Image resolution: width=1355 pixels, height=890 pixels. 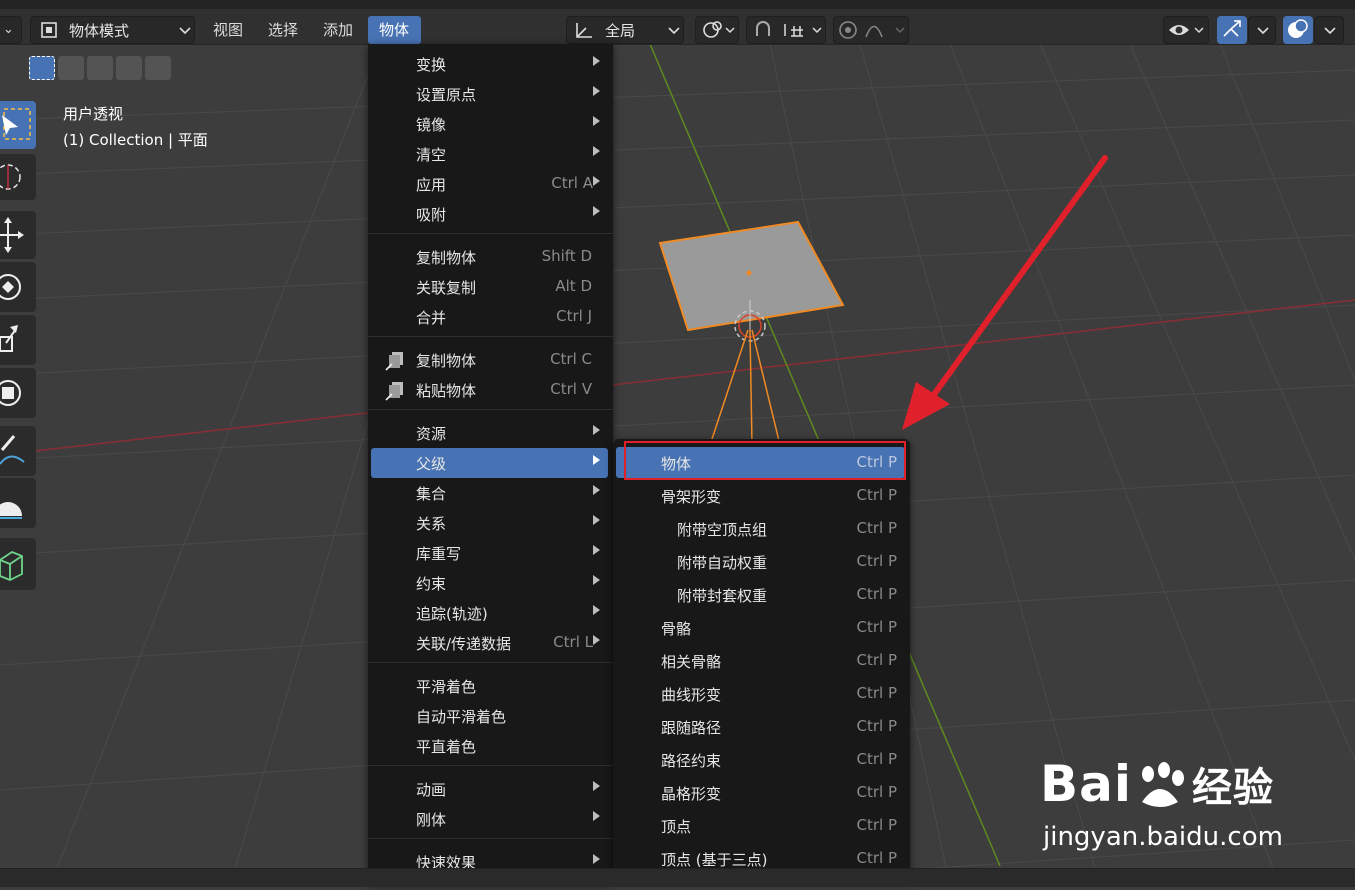 I want to click on copy-icon, so click(x=395, y=363).